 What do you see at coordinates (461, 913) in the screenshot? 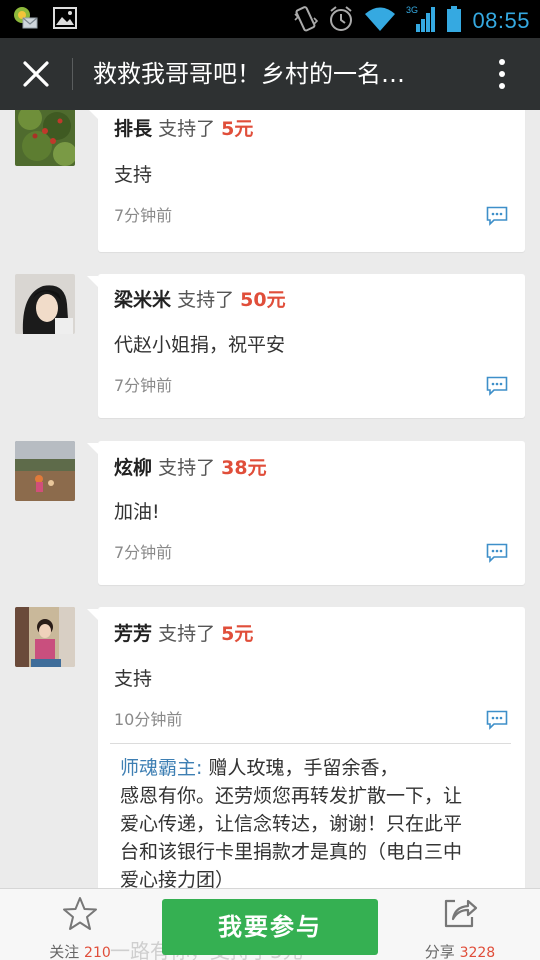
I see `share-icon` at bounding box center [461, 913].